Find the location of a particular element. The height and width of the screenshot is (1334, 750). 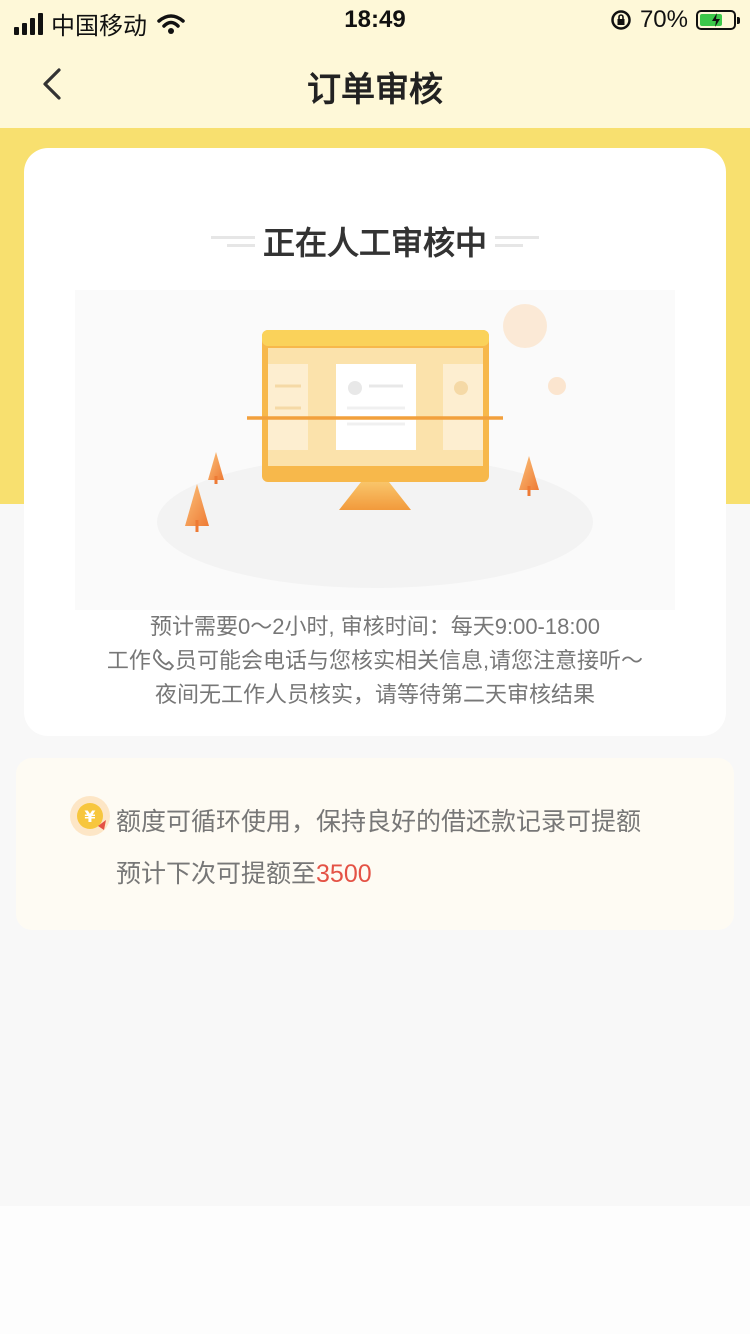

charging-bolt-icon is located at coordinates (716, 20).